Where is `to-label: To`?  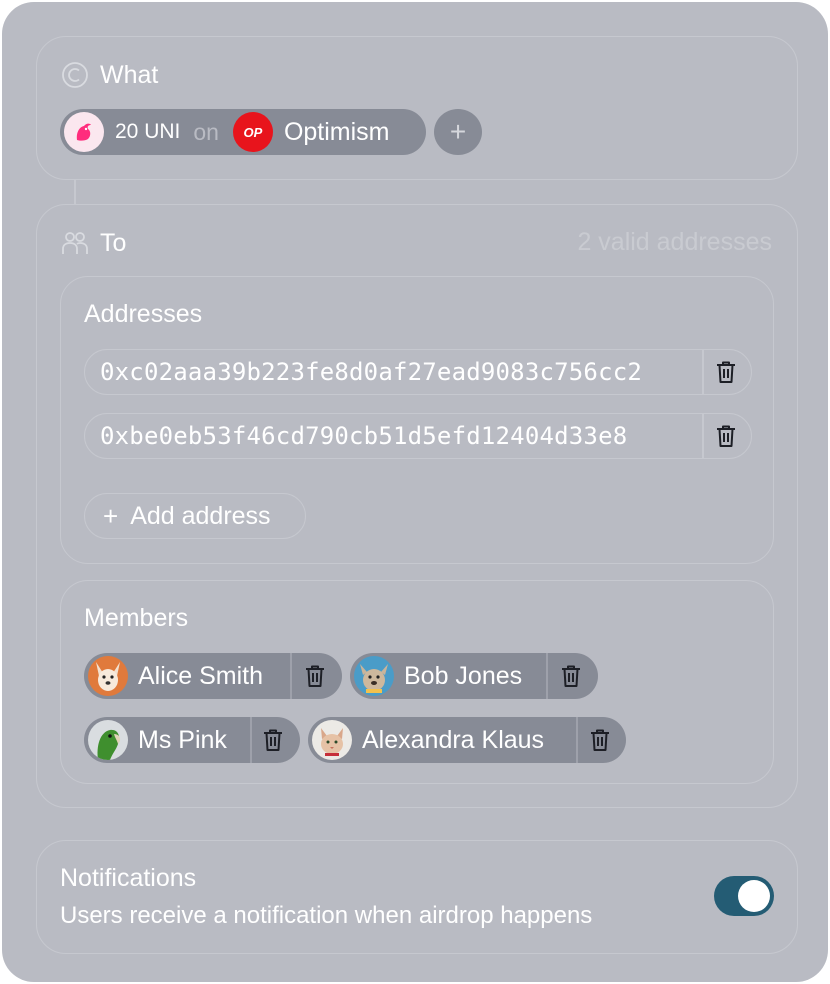
to-label: To is located at coordinates (113, 242).